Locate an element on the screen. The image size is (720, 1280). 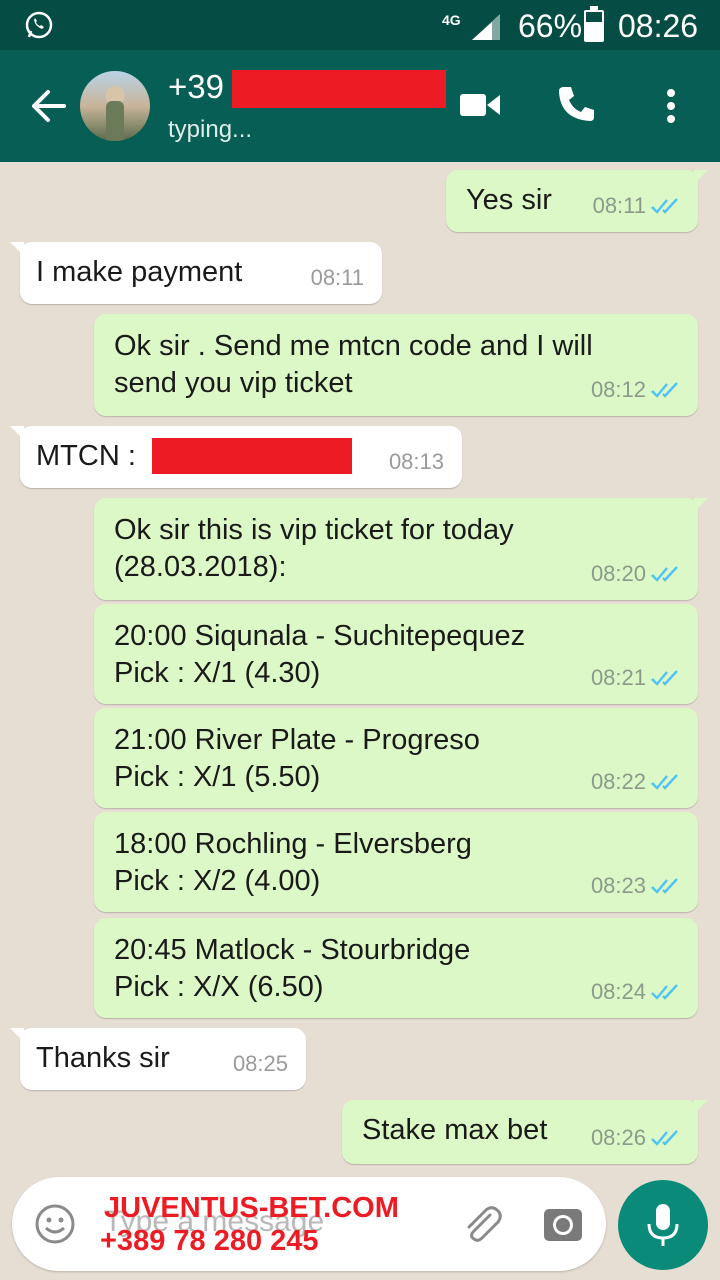
message-time: 08:26 is located at coordinates (618, 1137).